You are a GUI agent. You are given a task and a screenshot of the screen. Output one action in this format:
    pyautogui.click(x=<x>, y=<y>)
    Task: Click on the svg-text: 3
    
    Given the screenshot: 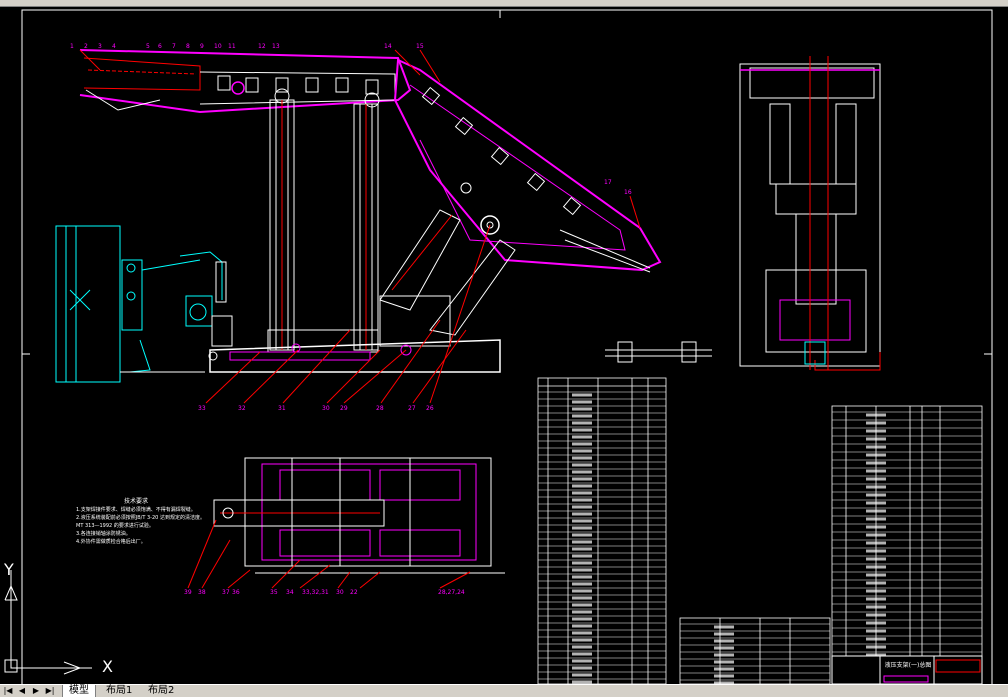 What is the action you would take?
    pyautogui.click(x=100, y=46)
    